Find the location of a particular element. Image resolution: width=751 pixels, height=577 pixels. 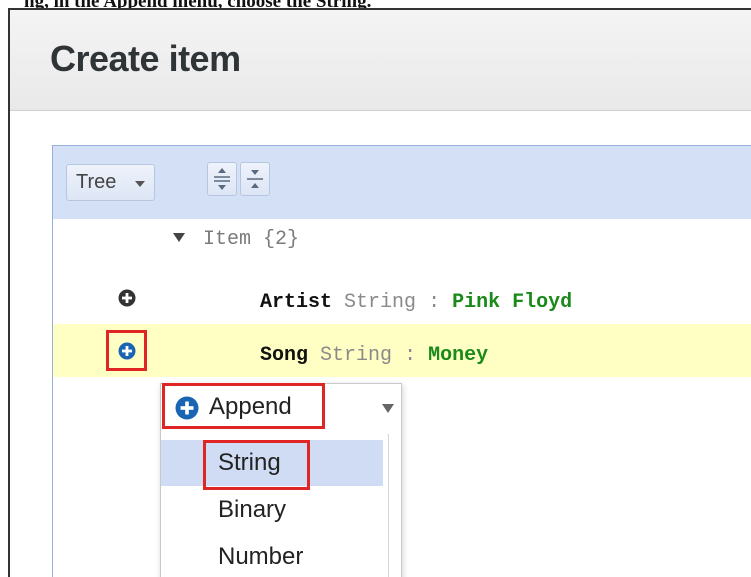

submenu-caret-icon is located at coordinates (388, 408).